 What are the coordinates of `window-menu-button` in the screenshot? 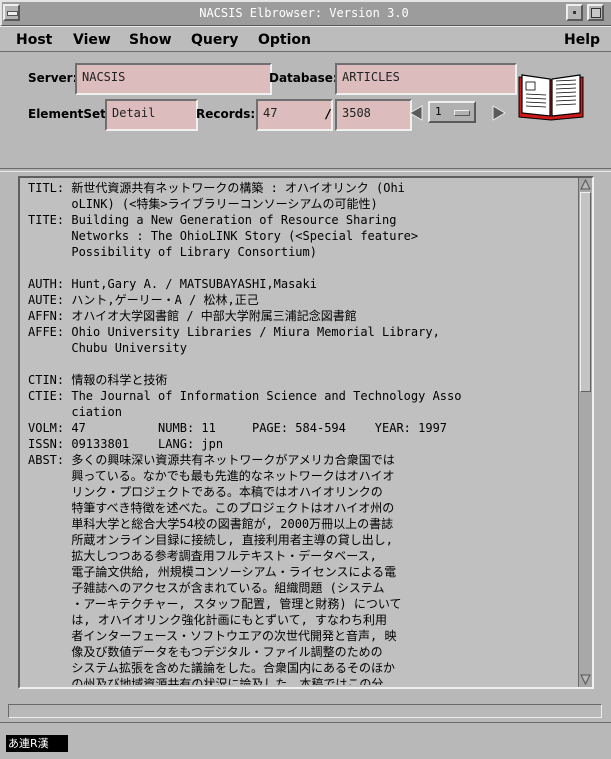 It's located at (11, 12).